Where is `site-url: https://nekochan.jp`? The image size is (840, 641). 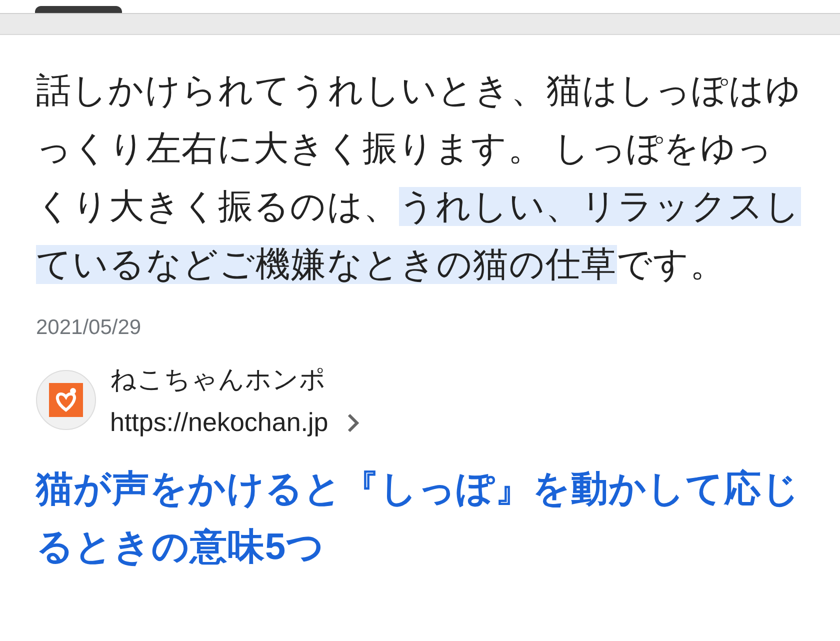 site-url: https://nekochan.jp is located at coordinates (219, 422).